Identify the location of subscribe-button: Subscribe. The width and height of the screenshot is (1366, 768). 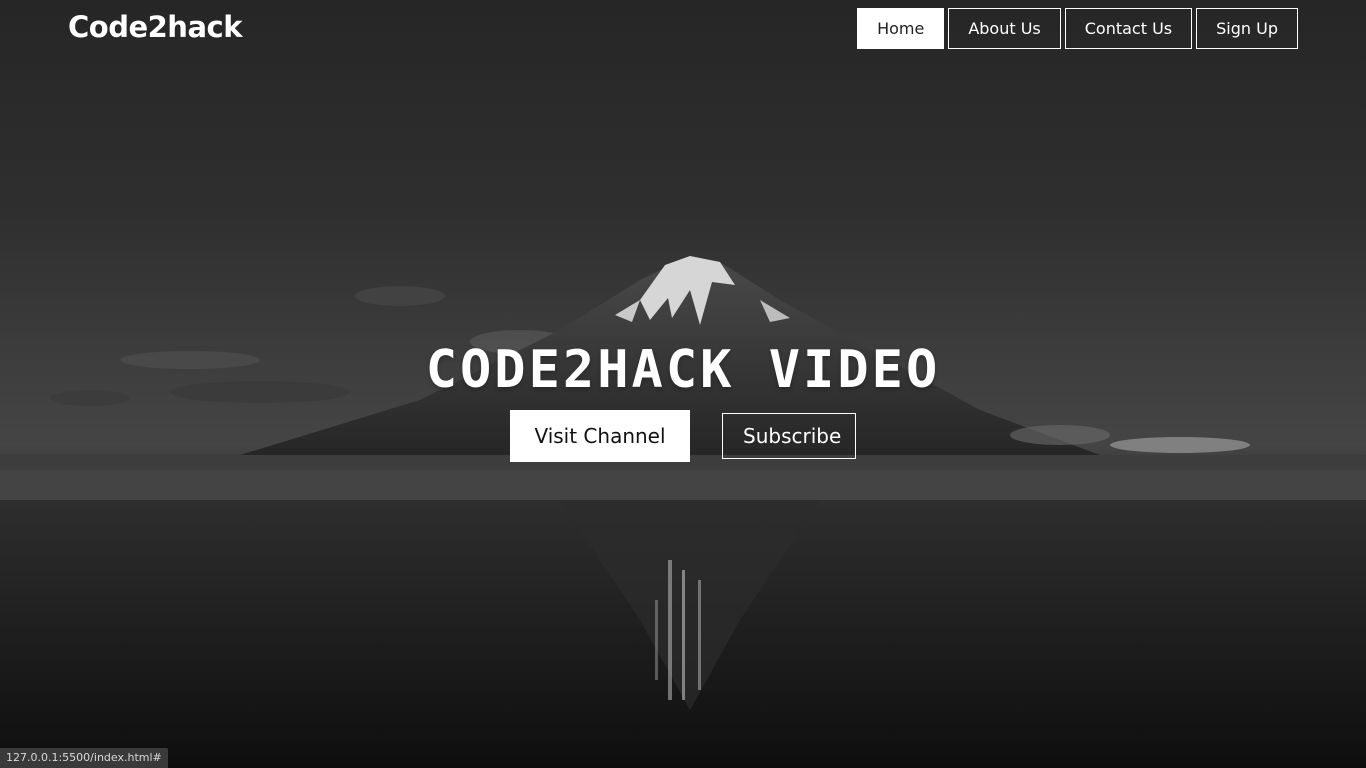
(789, 436).